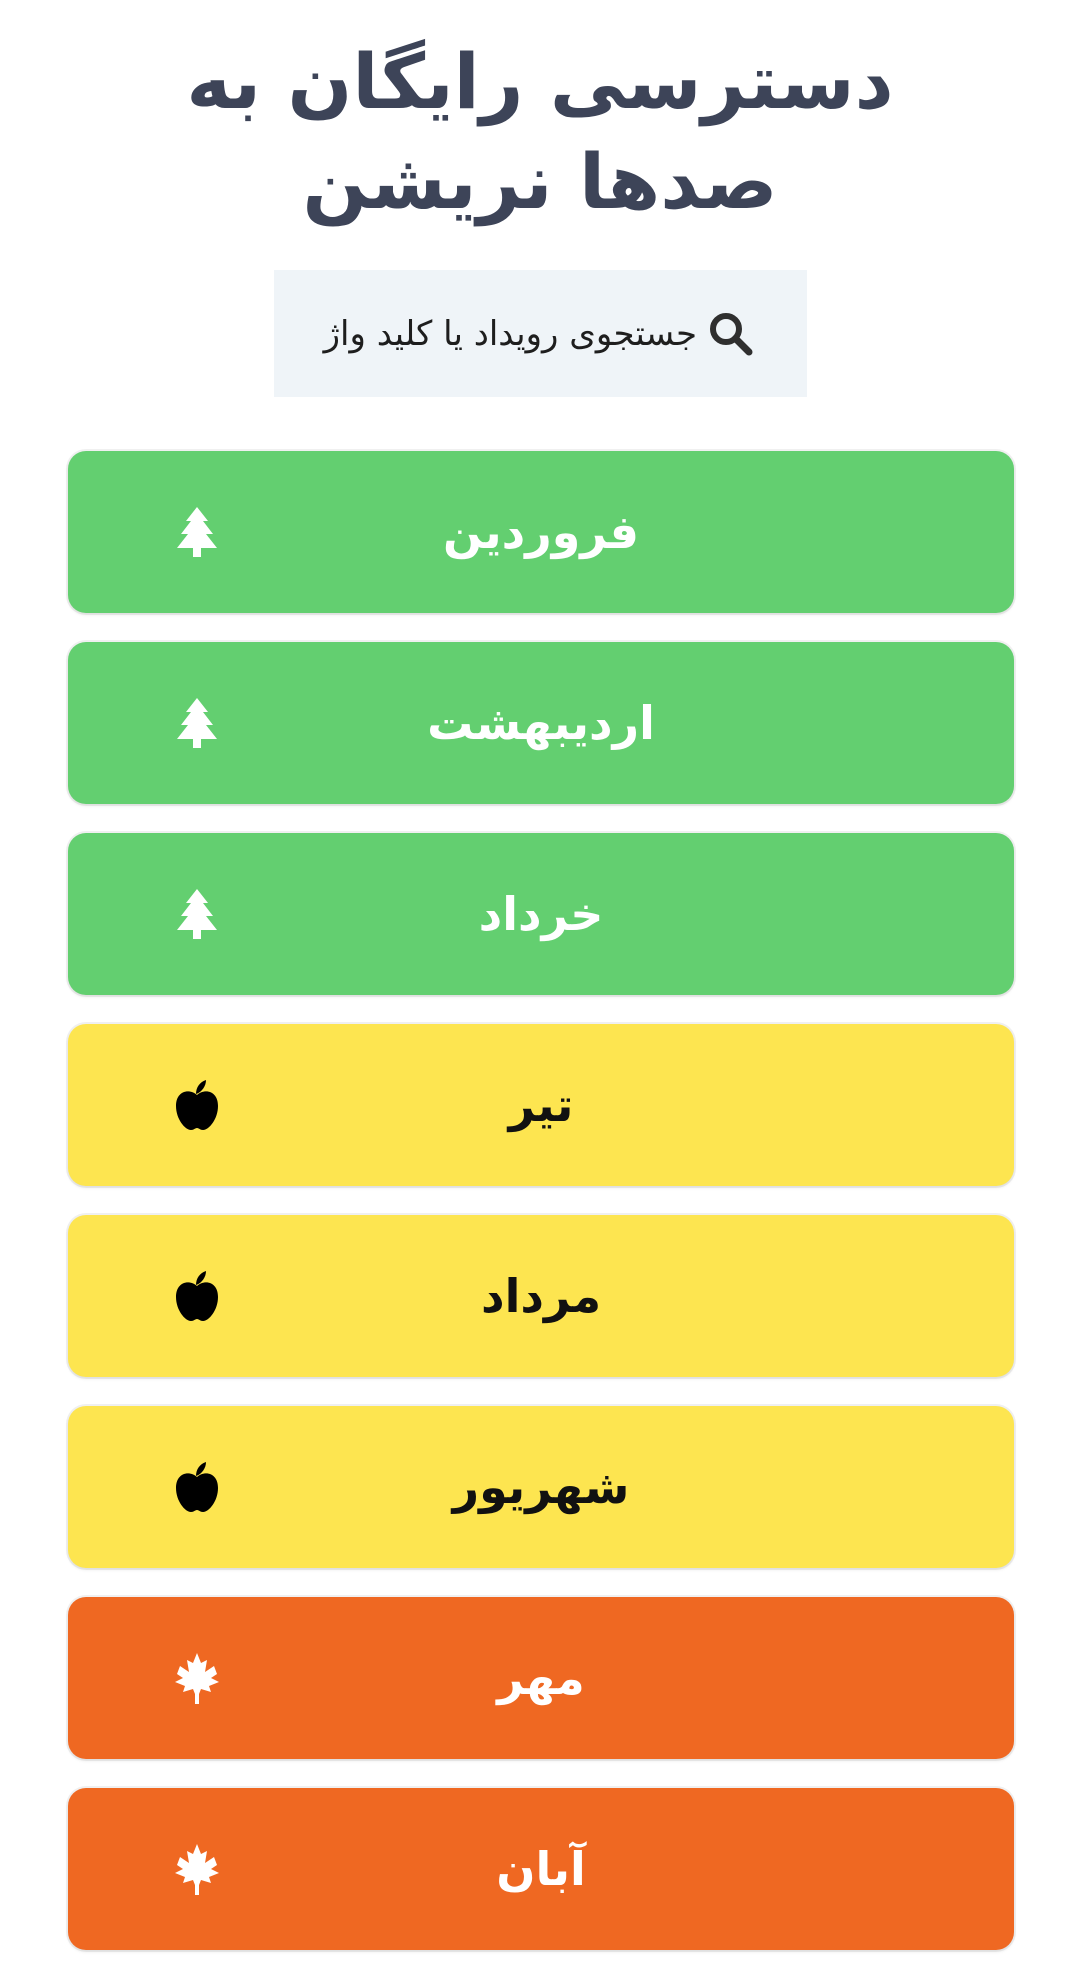  I want to click on month-button-aban: آبان, so click(541, 1869).